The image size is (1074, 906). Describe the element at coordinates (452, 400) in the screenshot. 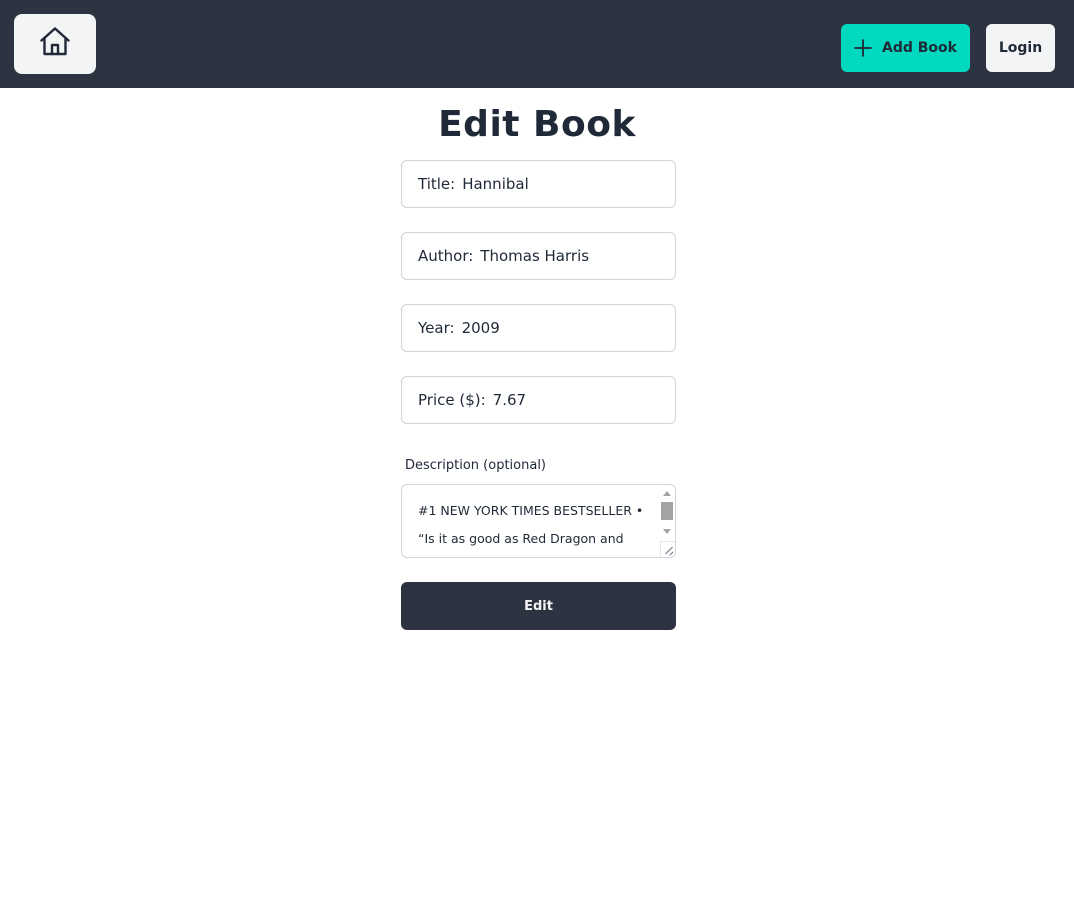

I see `price-field-label: Price ($):` at that location.